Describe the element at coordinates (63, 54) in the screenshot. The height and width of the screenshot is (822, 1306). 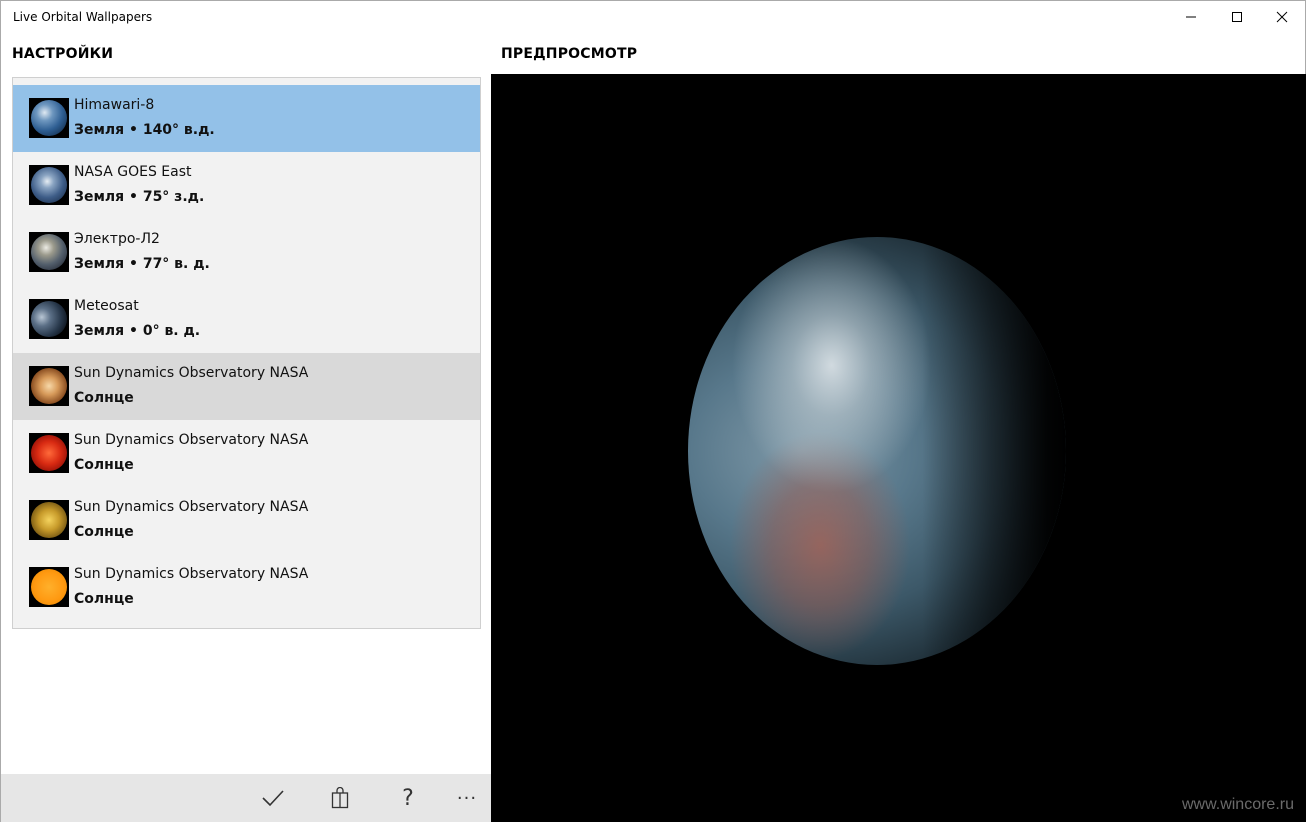
I see `settings-heading: НАСТРОЙКИ` at that location.